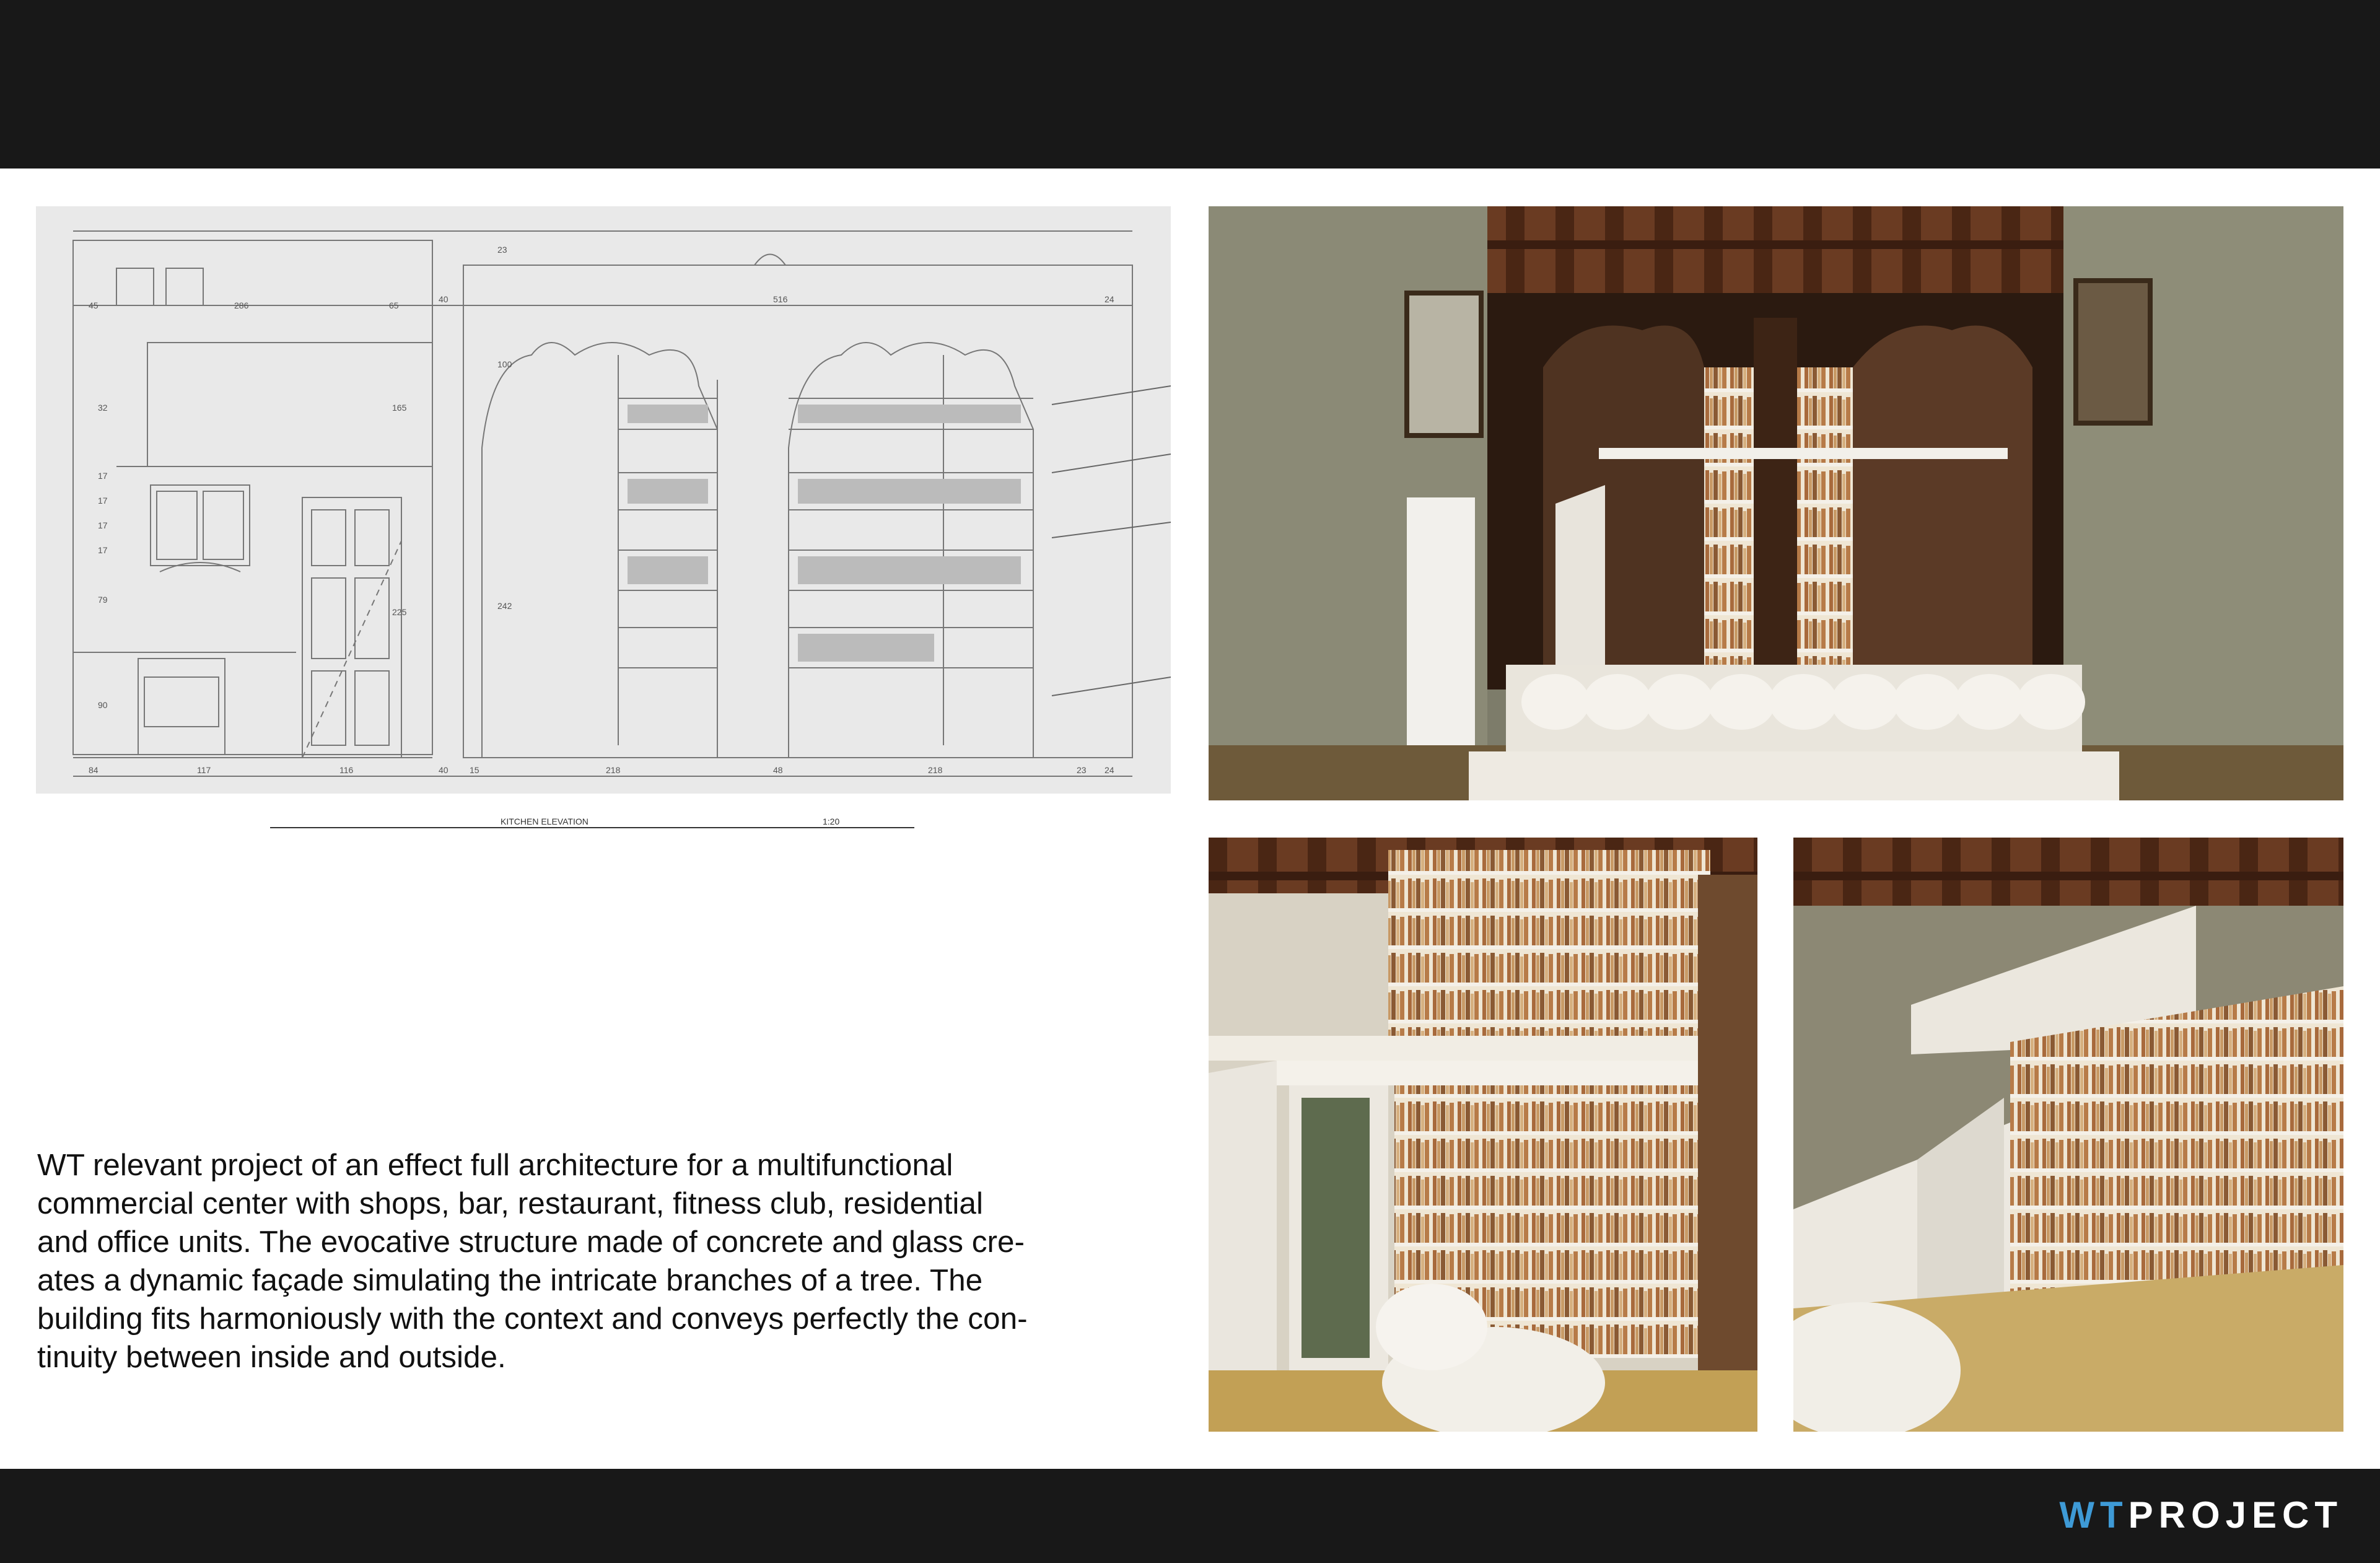  Describe the element at coordinates (394, 305) in the screenshot. I see `dim-label: 65` at that location.